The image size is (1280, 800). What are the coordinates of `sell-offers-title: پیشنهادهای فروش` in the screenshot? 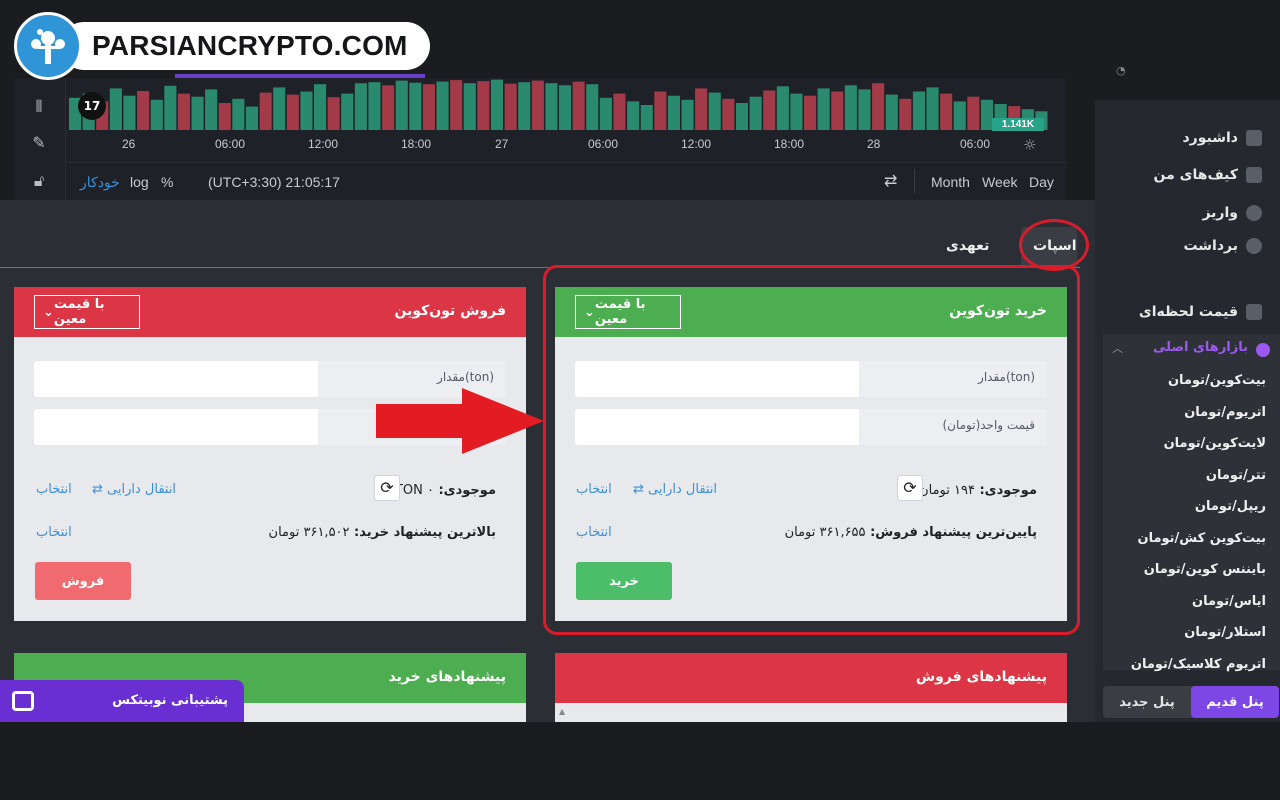 It's located at (981, 677).